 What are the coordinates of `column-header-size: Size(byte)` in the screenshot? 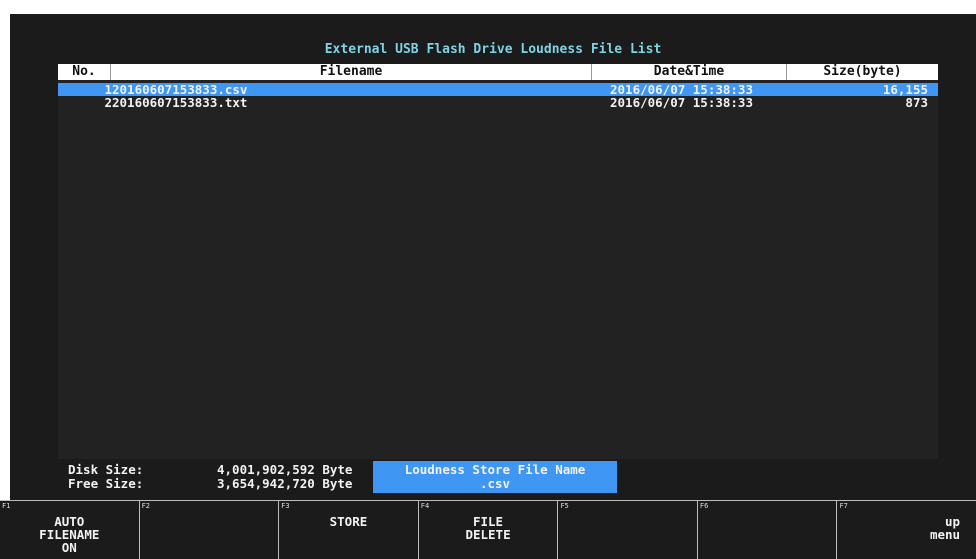 It's located at (862, 71).